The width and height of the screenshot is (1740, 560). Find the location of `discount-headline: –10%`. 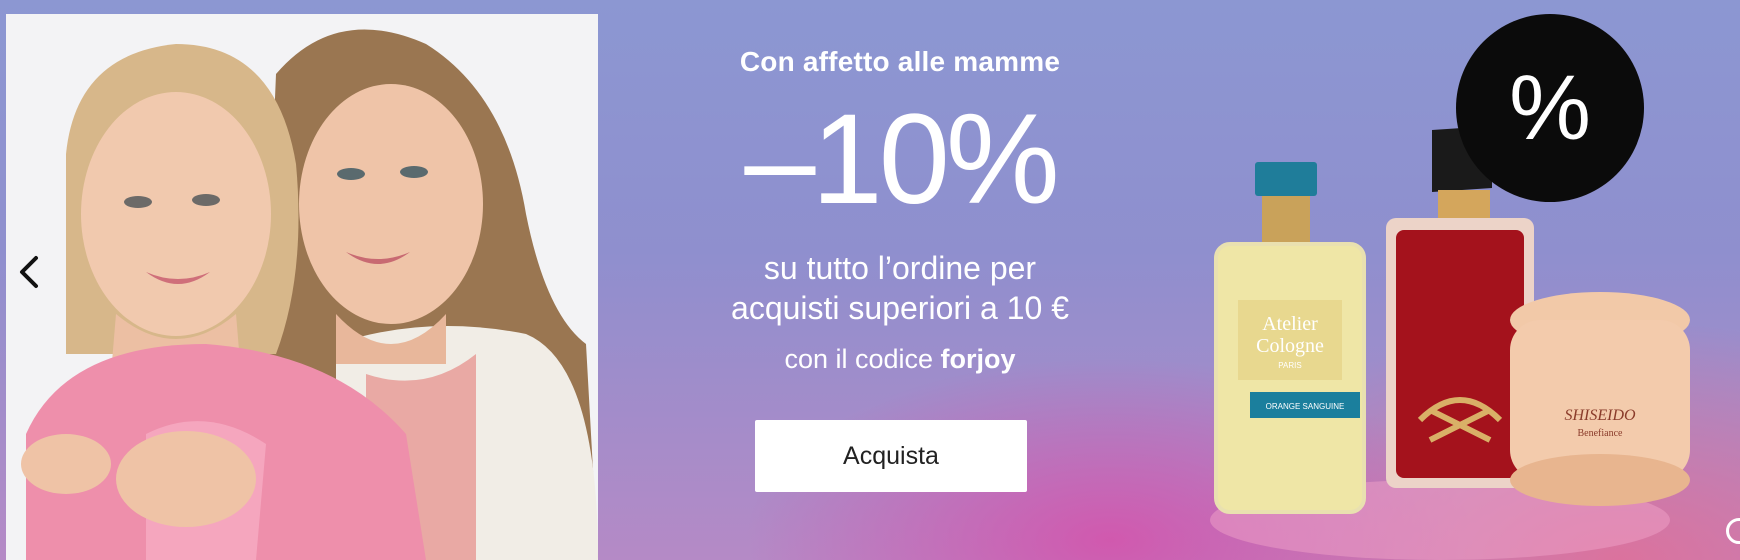

discount-headline: –10% is located at coordinates (901, 159).